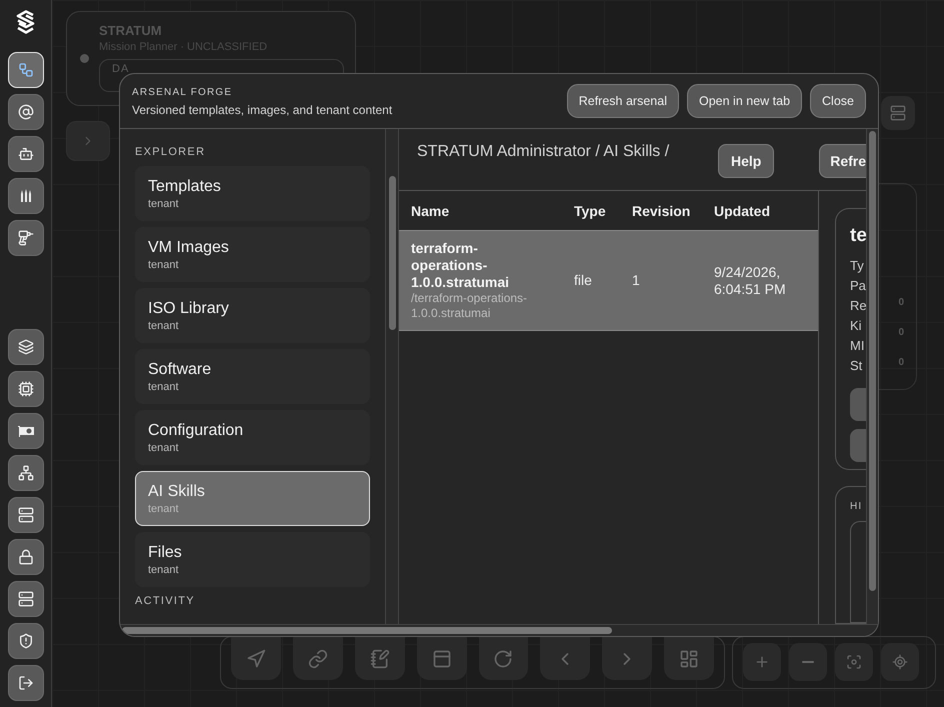 The image size is (944, 707). What do you see at coordinates (583, 280) in the screenshot?
I see `table-cell-text: file` at bounding box center [583, 280].